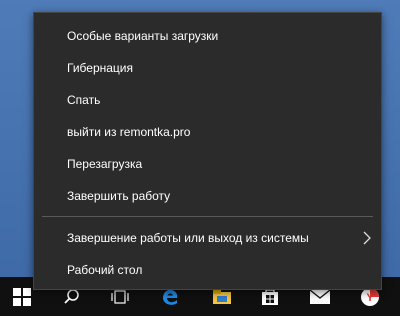 This screenshot has width=400, height=316. Describe the element at coordinates (207, 132) in the screenshot. I see `menu-item-sign-out: выйти из remontka.pro` at that location.